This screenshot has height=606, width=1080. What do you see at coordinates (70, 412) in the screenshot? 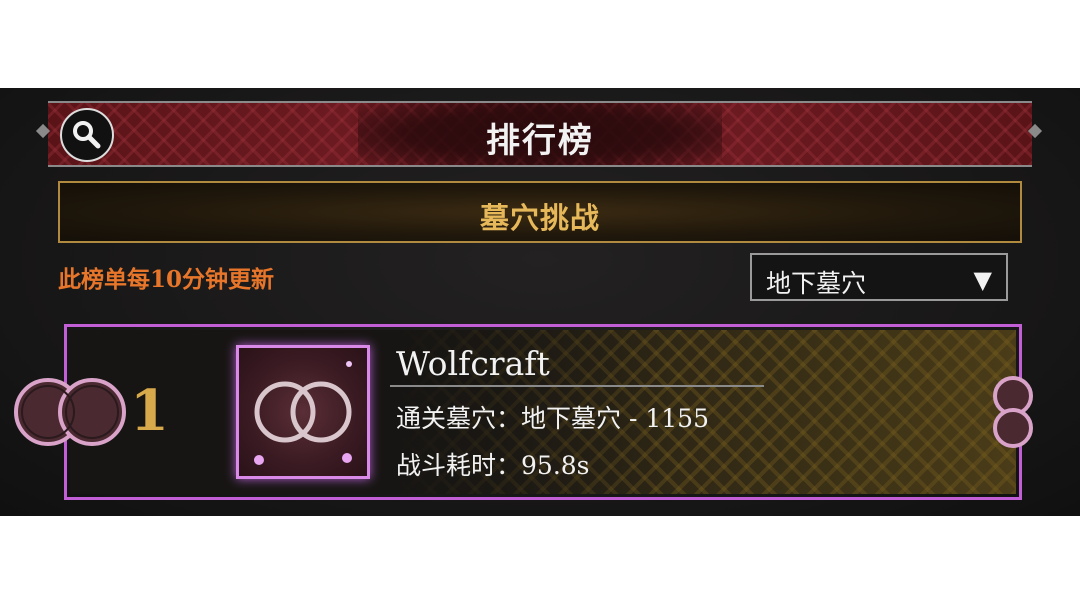
I see `rank-ring-icon` at bounding box center [70, 412].